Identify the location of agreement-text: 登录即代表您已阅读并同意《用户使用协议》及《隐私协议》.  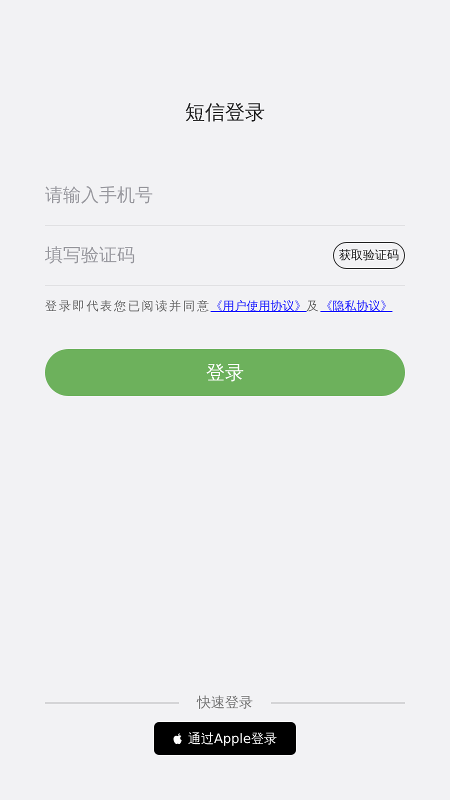
(219, 306).